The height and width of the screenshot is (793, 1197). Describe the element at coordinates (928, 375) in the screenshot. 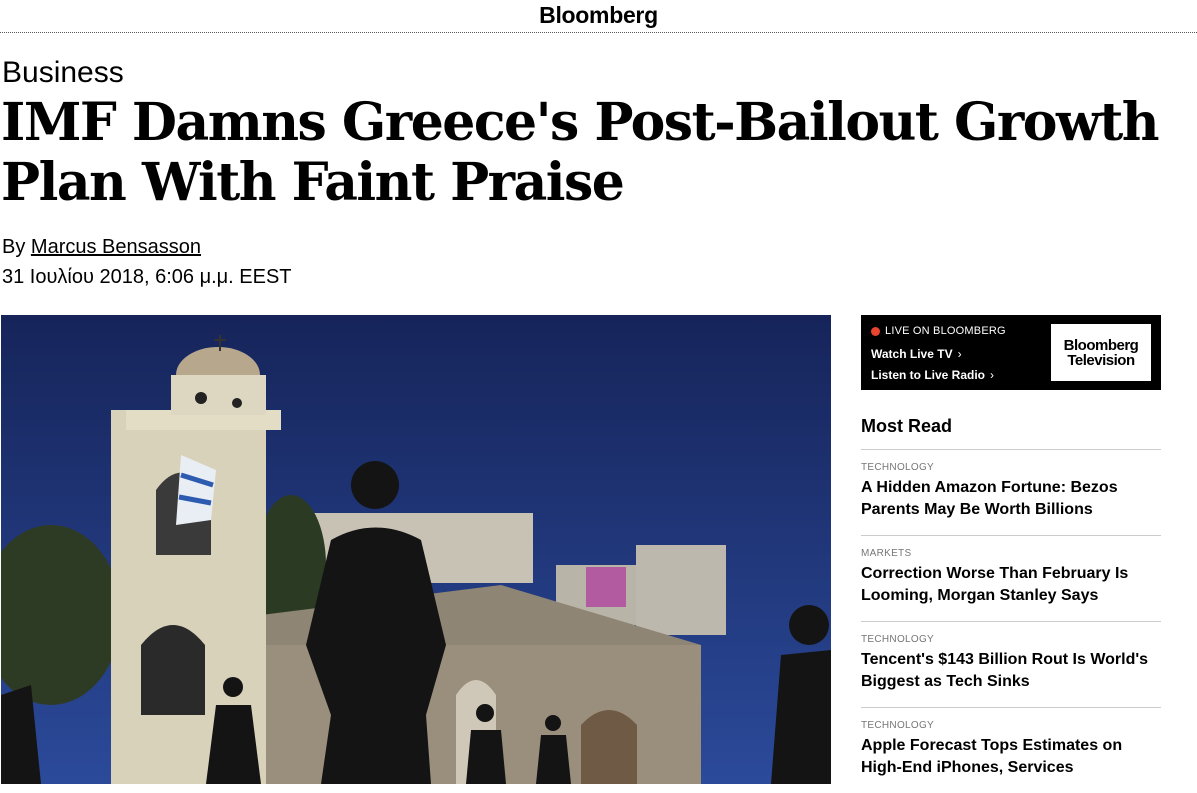

I see `listen-live-radio-label: Listen to Live Radio` at that location.